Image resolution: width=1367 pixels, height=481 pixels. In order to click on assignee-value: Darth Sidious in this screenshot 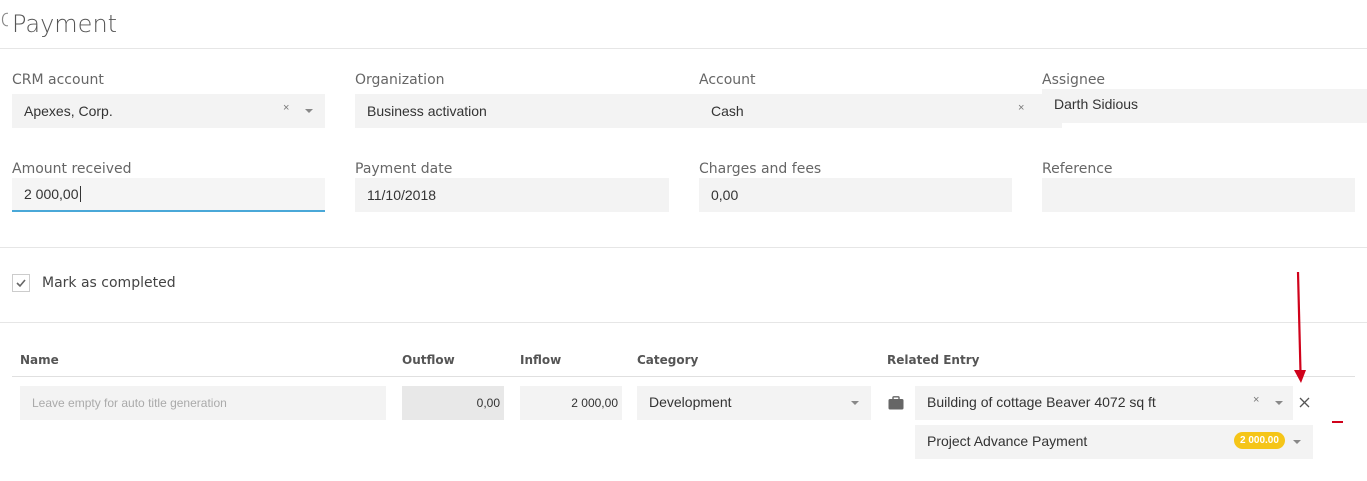, I will do `click(1096, 104)`.